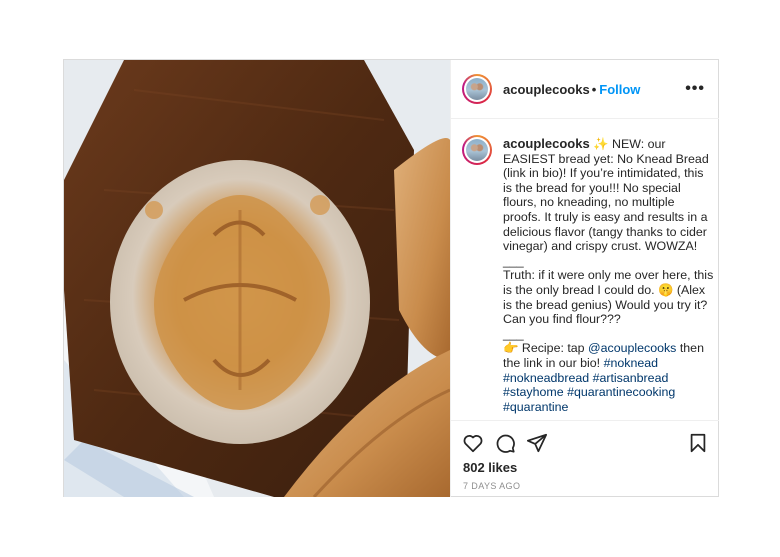  Describe the element at coordinates (511, 348) in the screenshot. I see `pointing-emoji: 👉` at that location.